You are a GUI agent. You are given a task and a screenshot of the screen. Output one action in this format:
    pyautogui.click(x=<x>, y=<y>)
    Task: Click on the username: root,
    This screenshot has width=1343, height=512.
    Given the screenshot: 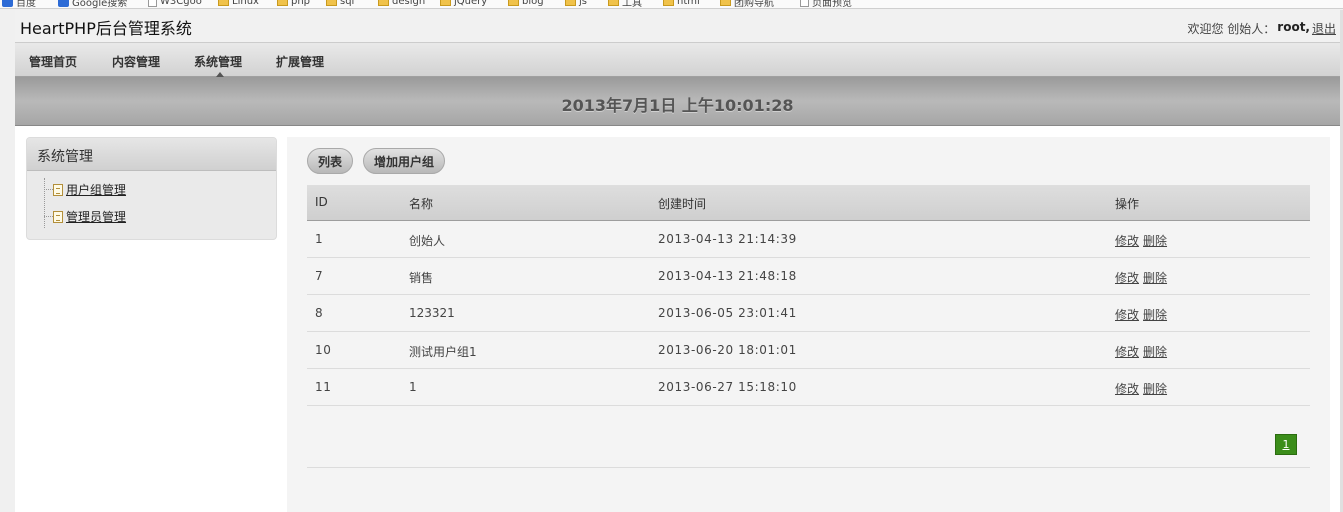 What is the action you would take?
    pyautogui.click(x=1293, y=27)
    